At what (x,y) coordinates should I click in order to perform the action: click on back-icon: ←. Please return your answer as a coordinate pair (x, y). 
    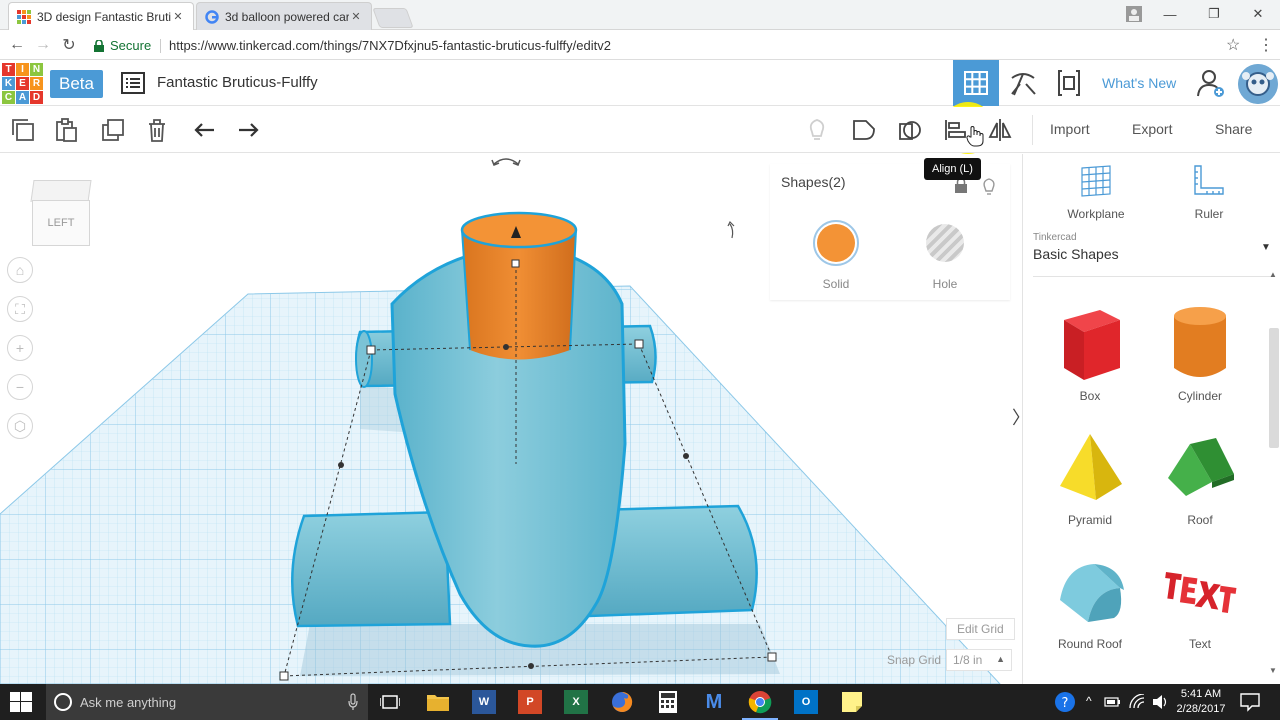
    Looking at the image, I should click on (17, 45).